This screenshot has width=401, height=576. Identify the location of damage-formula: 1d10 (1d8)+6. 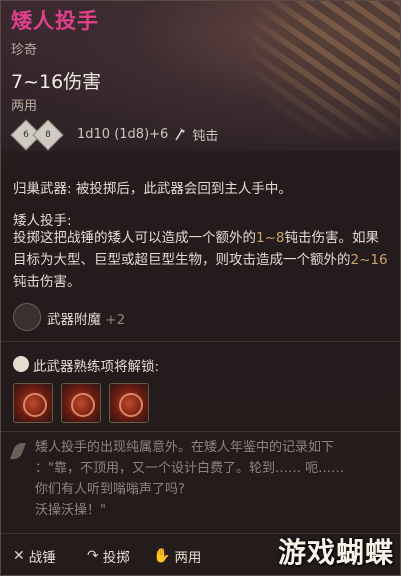
(123, 134).